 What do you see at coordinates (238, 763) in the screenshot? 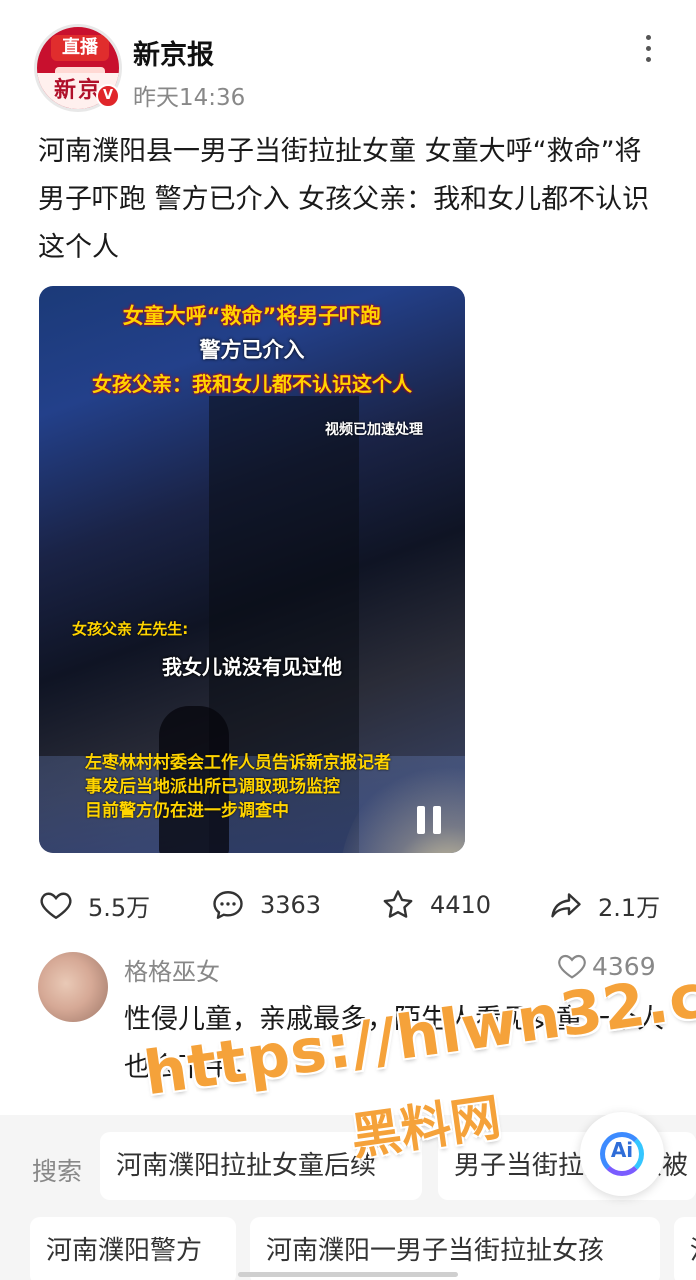
I see `video-info-line1: 左枣林村村委会工作人员告诉新京报记者` at bounding box center [238, 763].